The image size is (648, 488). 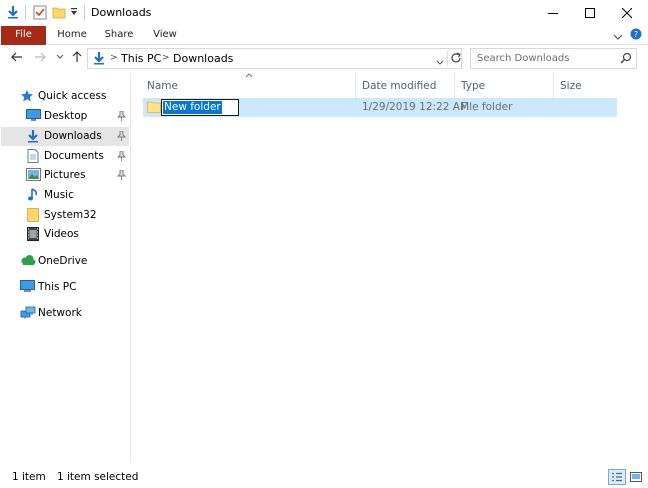 What do you see at coordinates (61, 234) in the screenshot?
I see `nav-label: Videos` at bounding box center [61, 234].